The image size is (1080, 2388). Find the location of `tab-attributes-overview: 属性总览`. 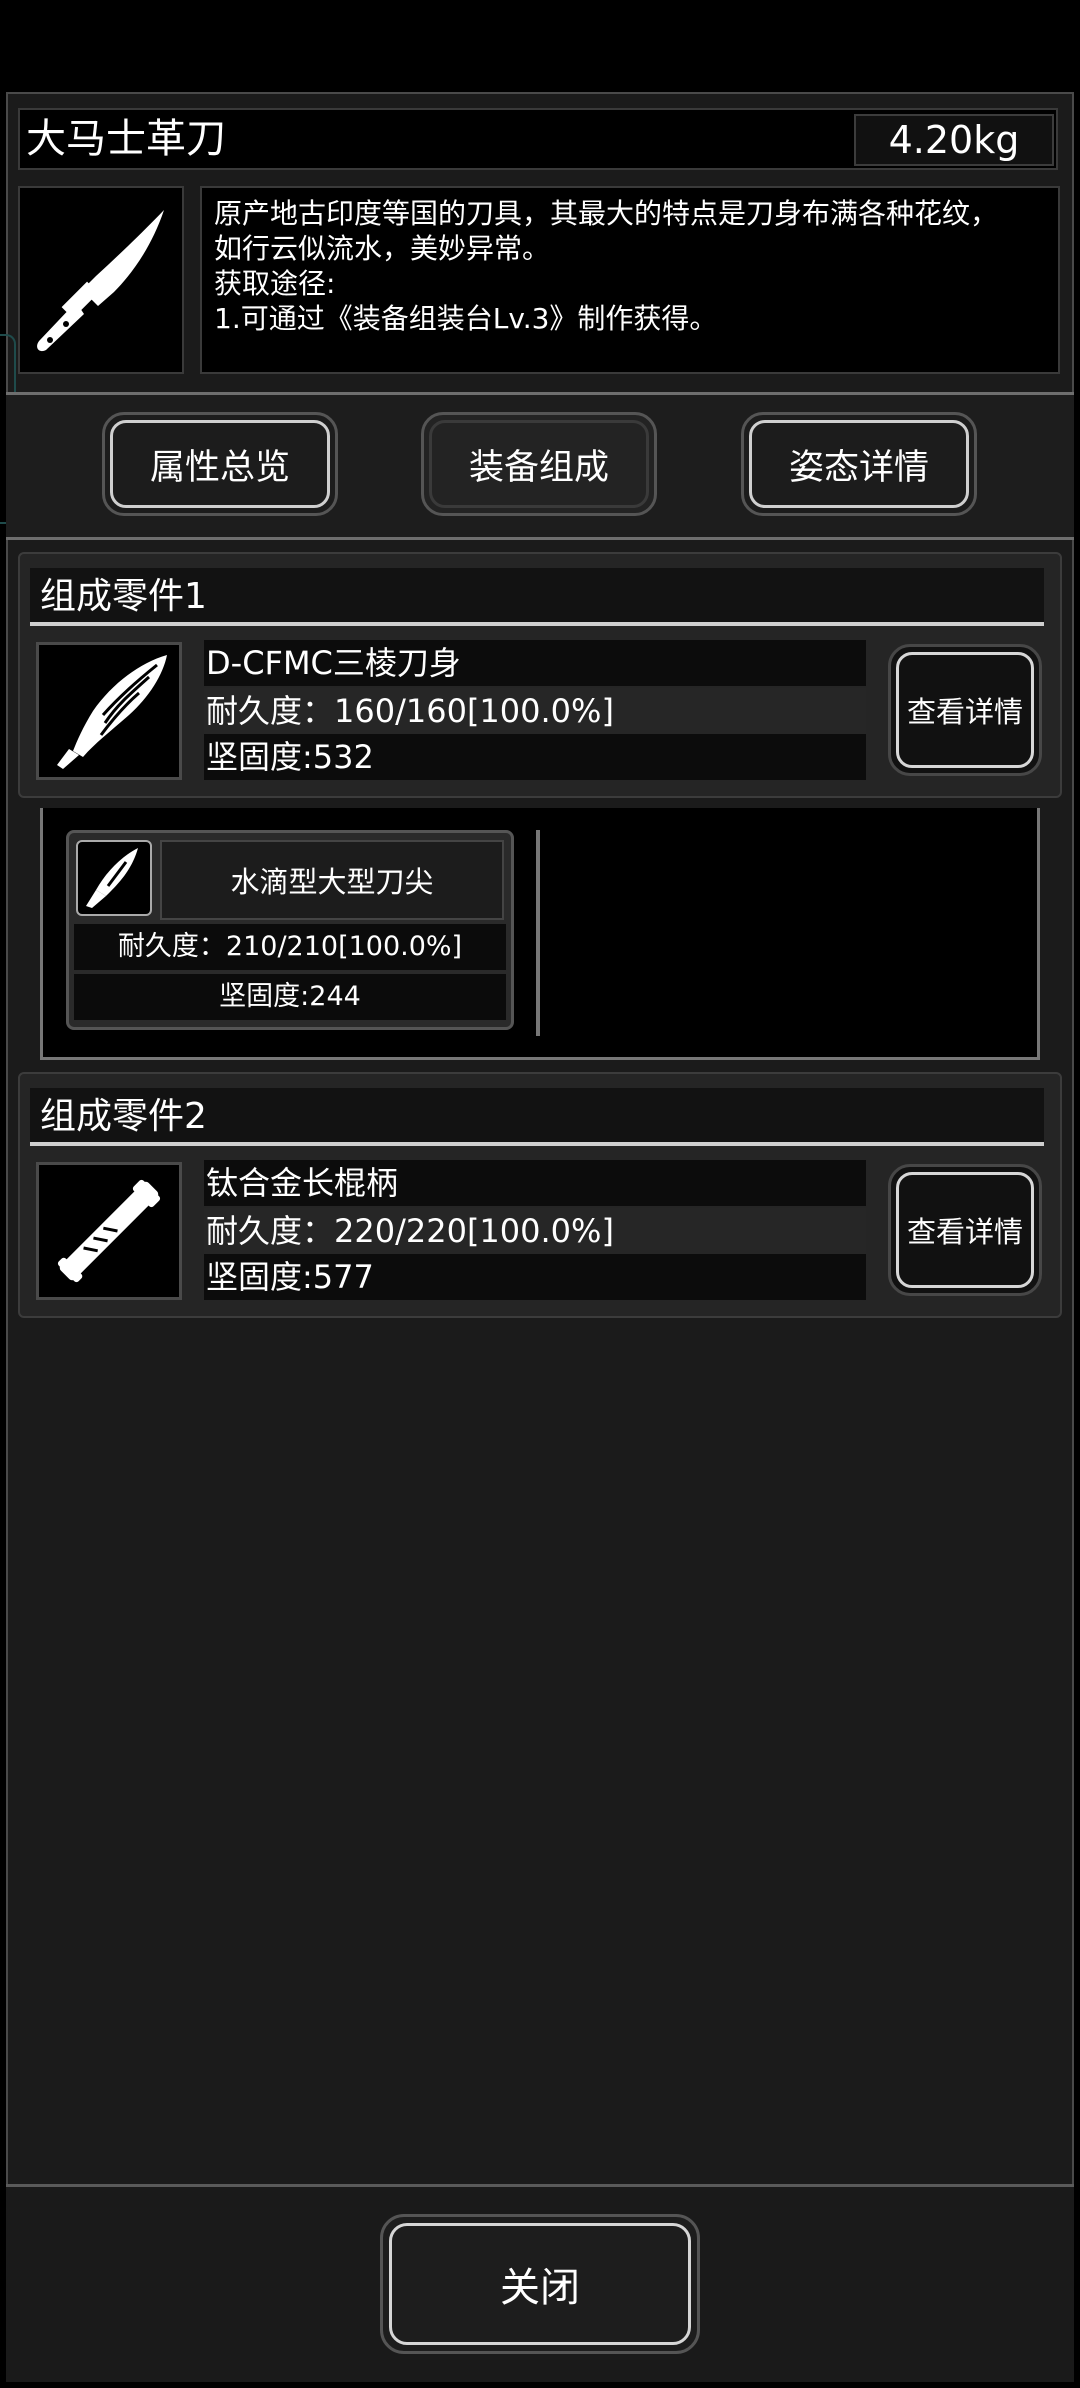

tab-attributes-overview: 属性总览 is located at coordinates (220, 464).